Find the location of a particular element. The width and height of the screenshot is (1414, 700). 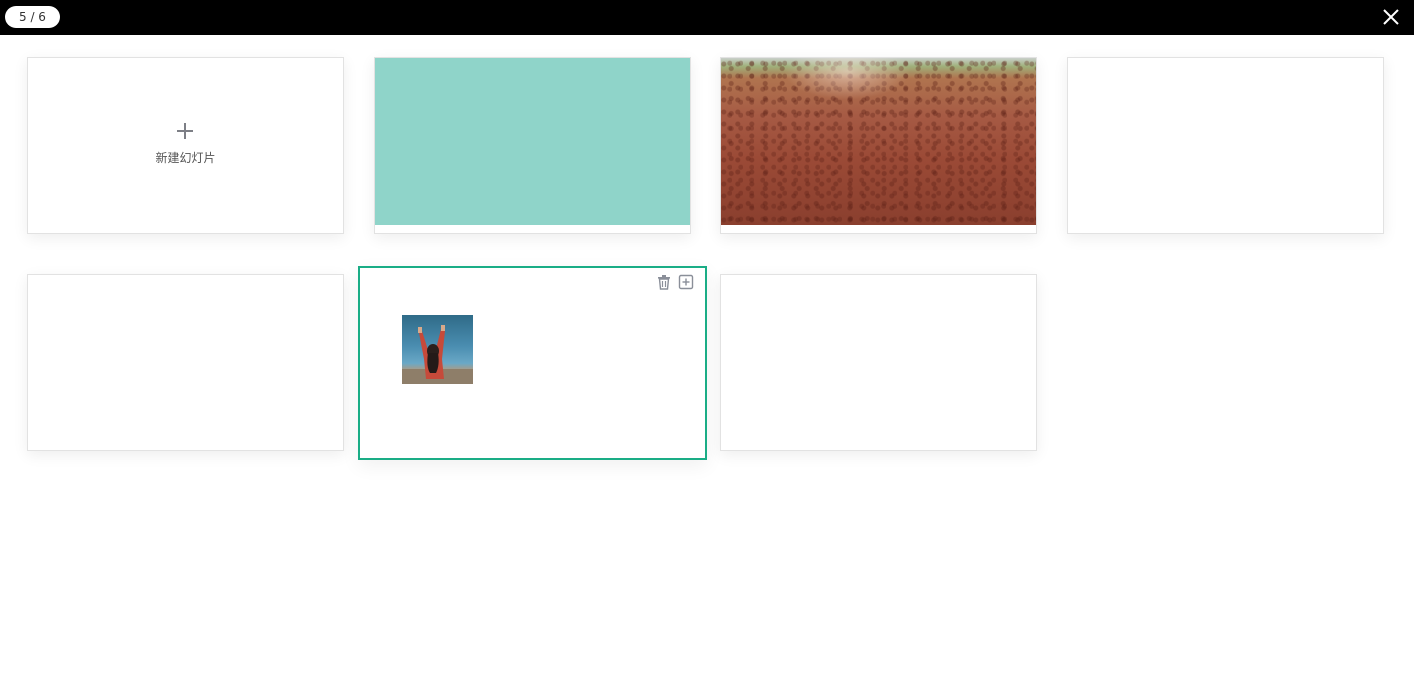

new-slide-content: 新建幻灯片 is located at coordinates (185, 145).